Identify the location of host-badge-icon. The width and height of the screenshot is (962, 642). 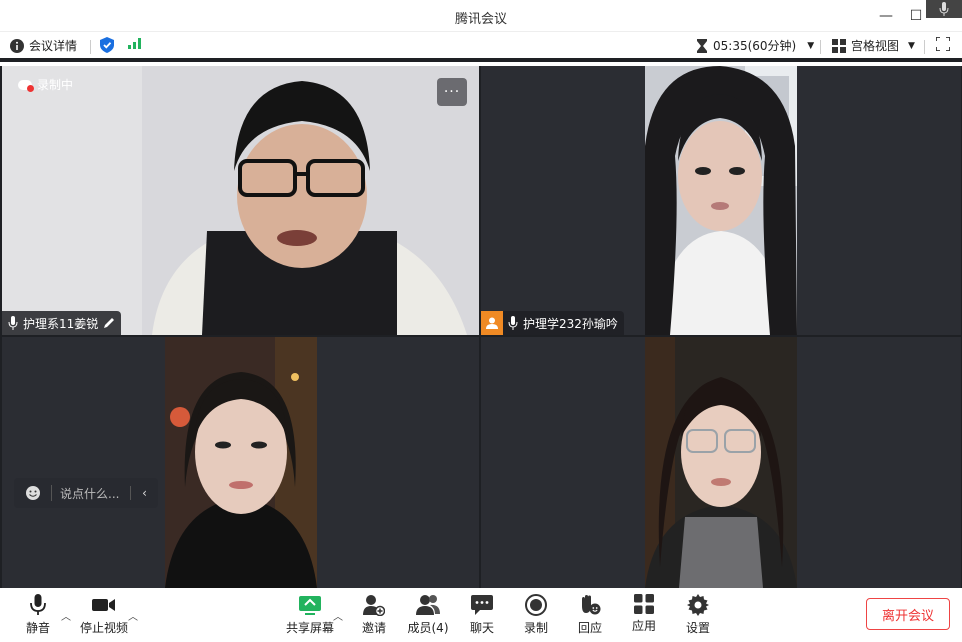
(492, 323).